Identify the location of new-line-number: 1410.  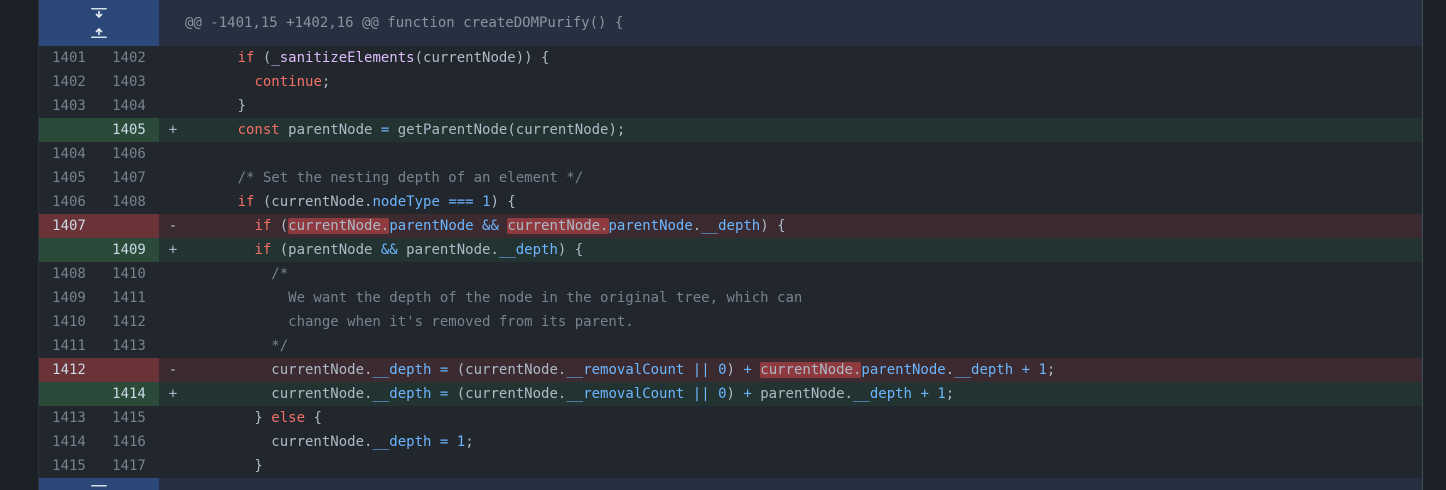
(129, 274).